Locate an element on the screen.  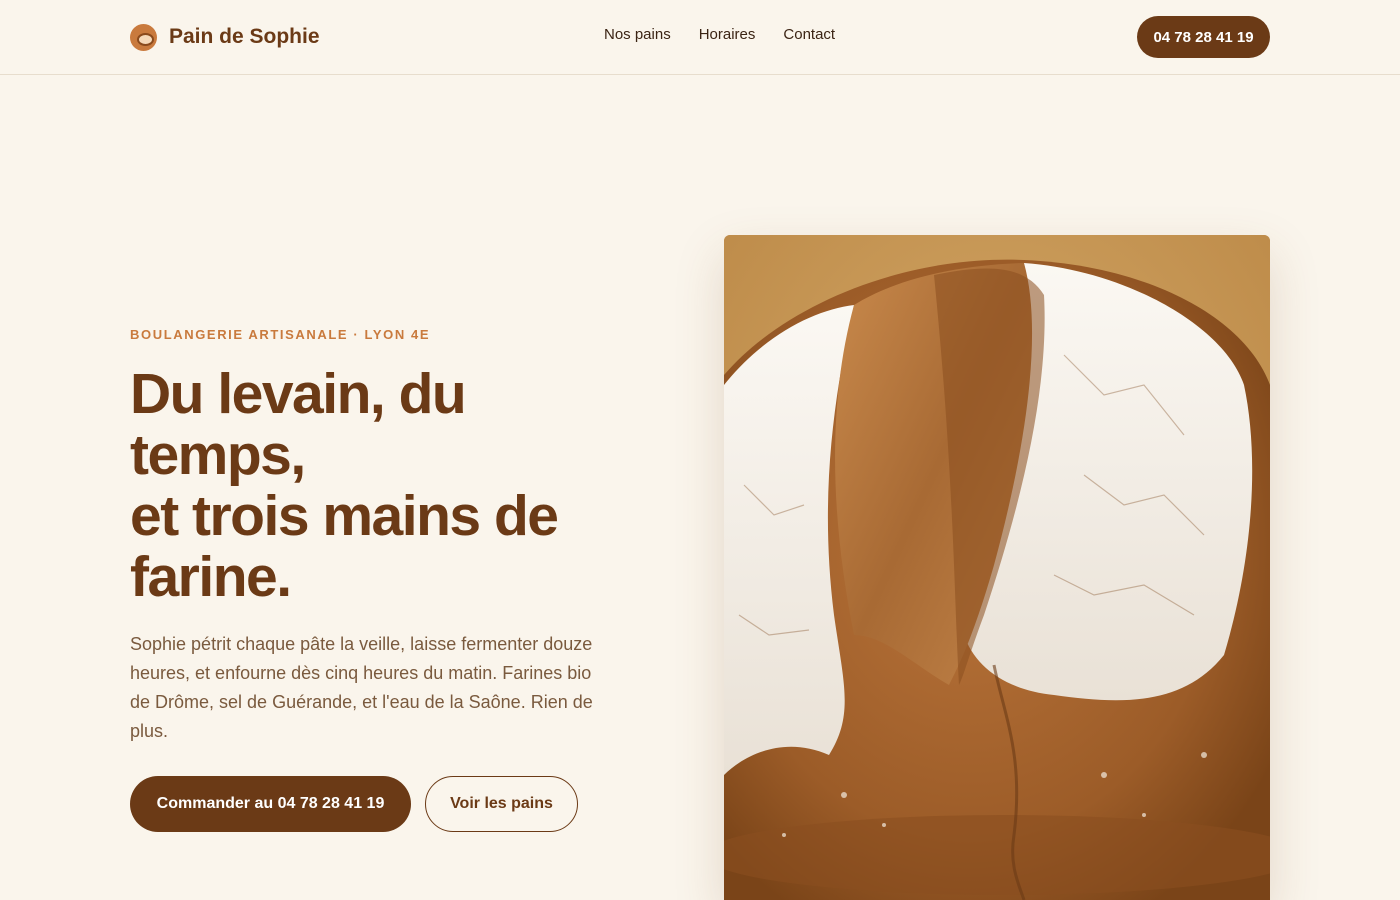
main-nav: Nos pains Horaires Contact is located at coordinates (719, 34).